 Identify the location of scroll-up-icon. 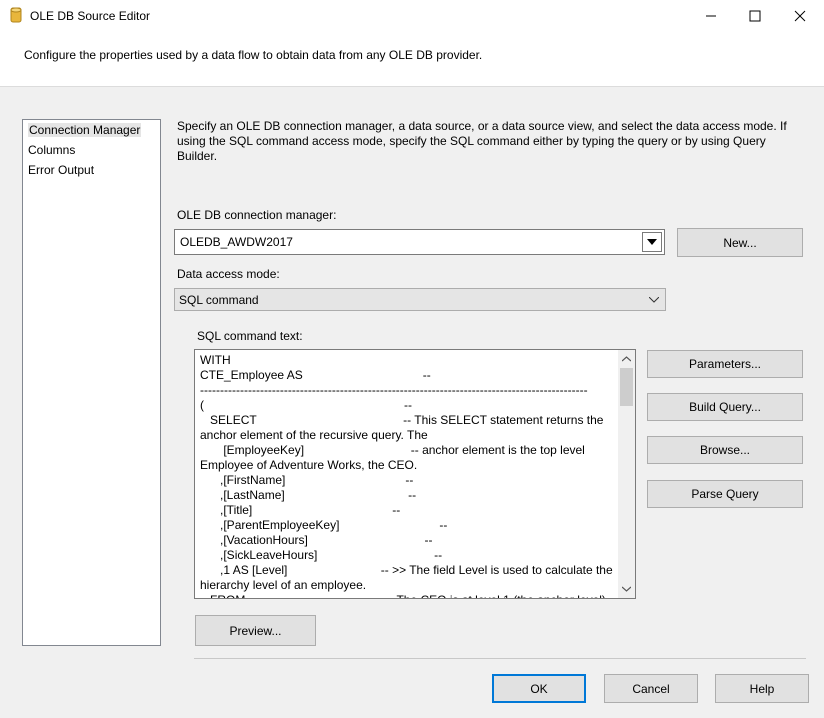
(626, 359).